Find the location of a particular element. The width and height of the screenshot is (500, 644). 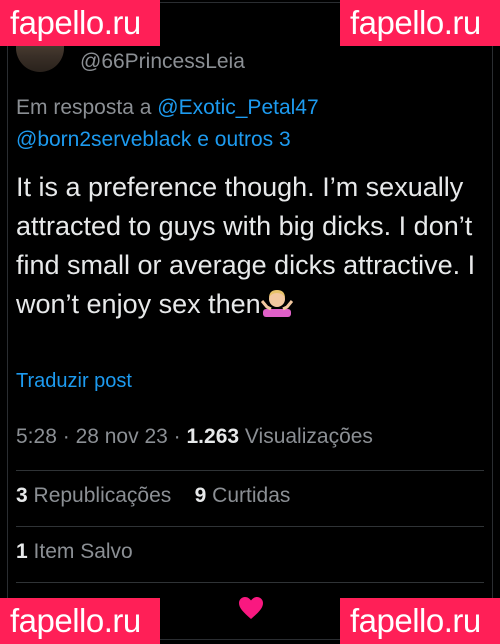

tweet-date: 28 nov 23 is located at coordinates (122, 436).